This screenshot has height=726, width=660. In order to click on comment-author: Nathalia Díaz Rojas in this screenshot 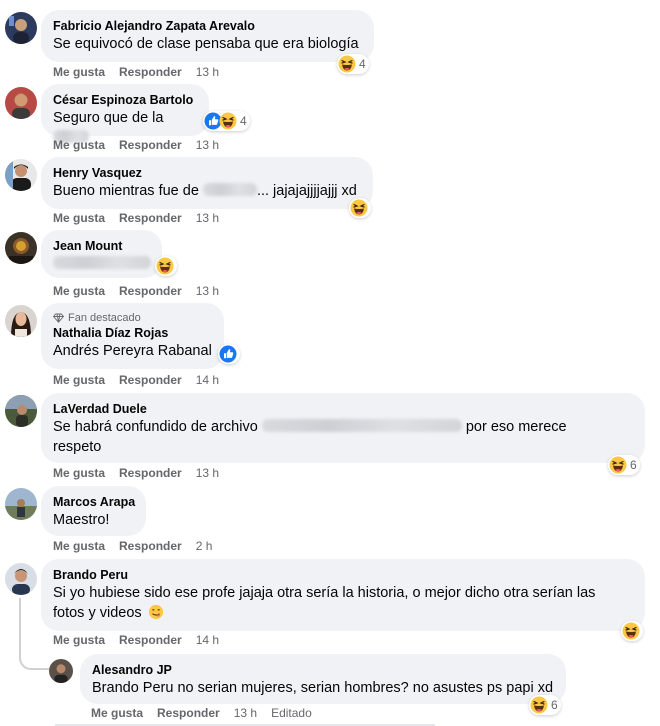, I will do `click(132, 333)`.